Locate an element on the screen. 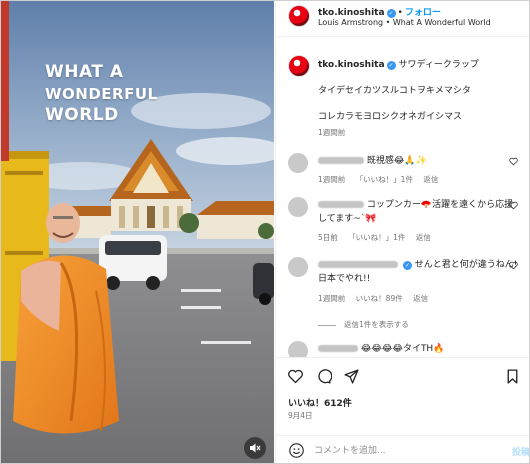  header-user-row: tko.kinoshita ✓ • フォロー is located at coordinates (379, 11).